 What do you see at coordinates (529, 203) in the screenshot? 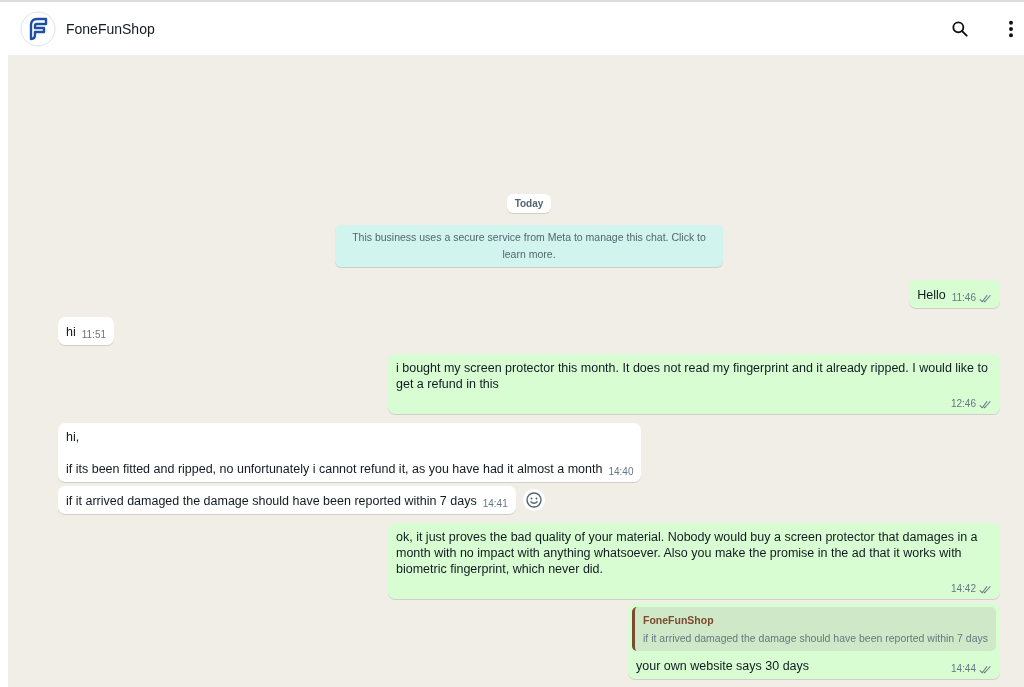
I see `date-chip: Today` at bounding box center [529, 203].